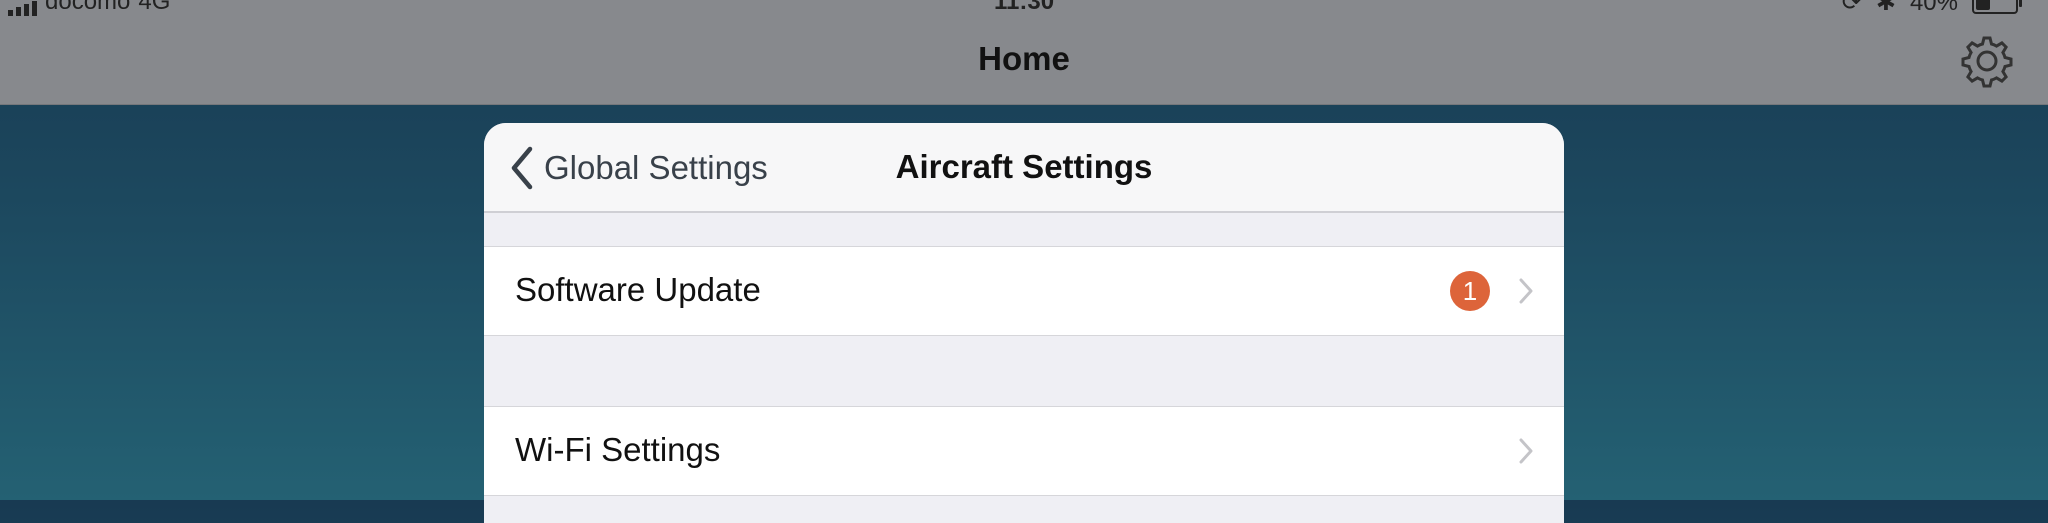 The width and height of the screenshot is (2048, 523). I want to click on carrier-name: docomo, so click(88, 7).